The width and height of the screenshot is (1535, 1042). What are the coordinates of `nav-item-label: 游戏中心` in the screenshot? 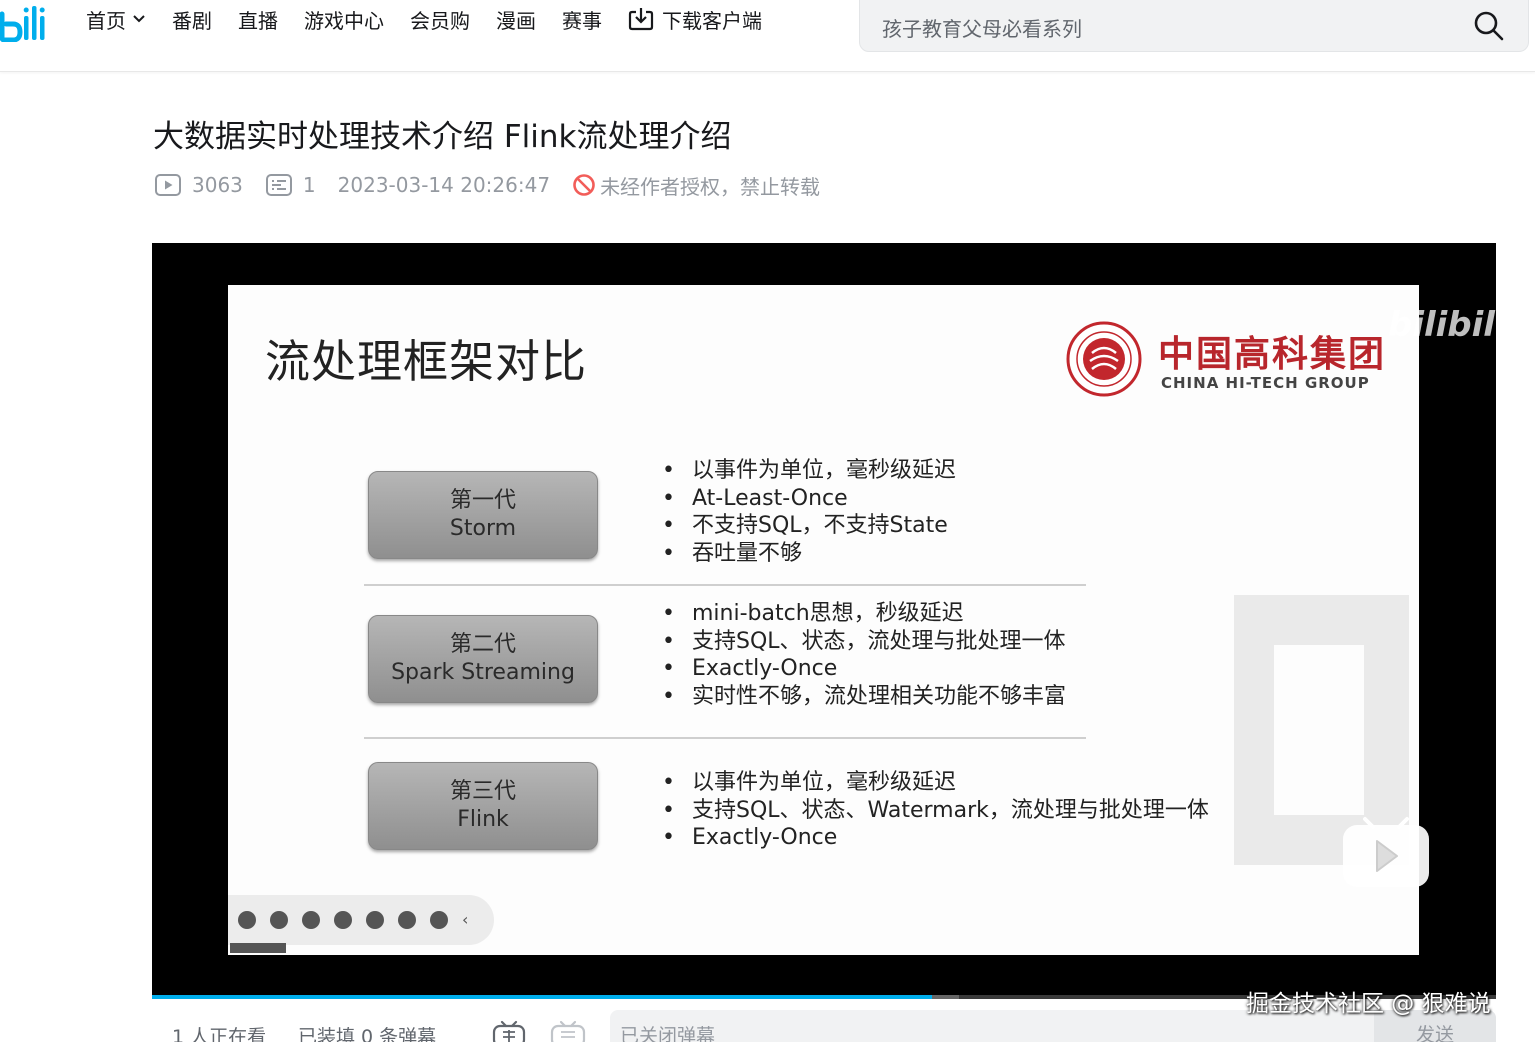 It's located at (344, 20).